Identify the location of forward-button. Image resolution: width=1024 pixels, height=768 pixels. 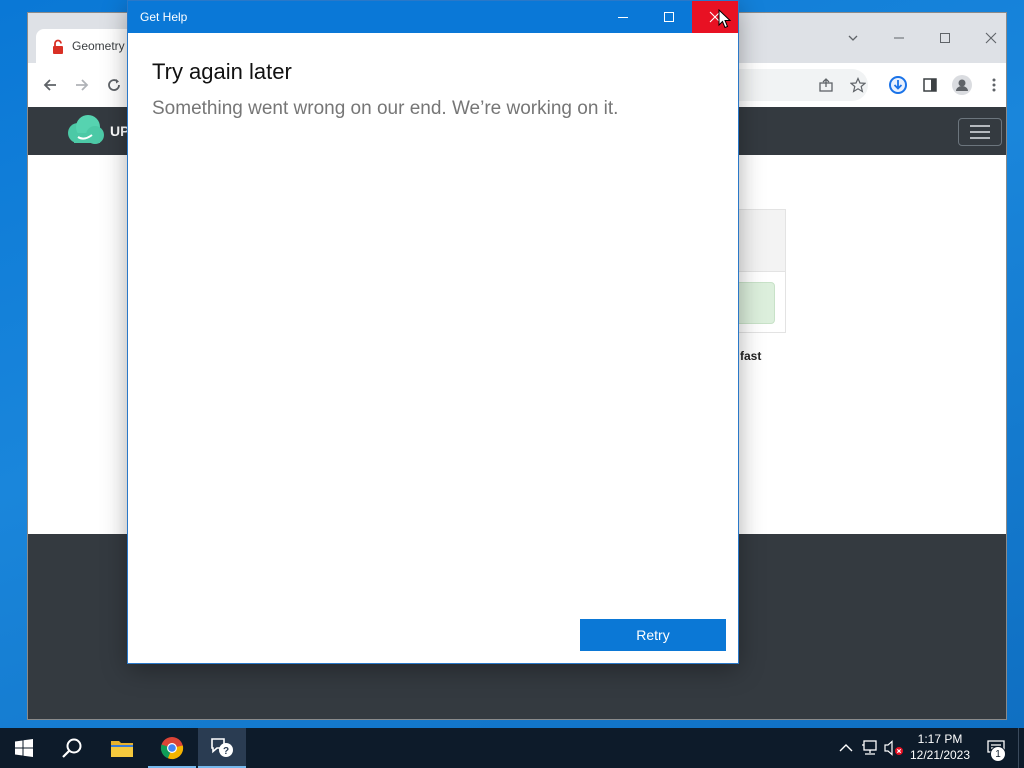
(82, 85).